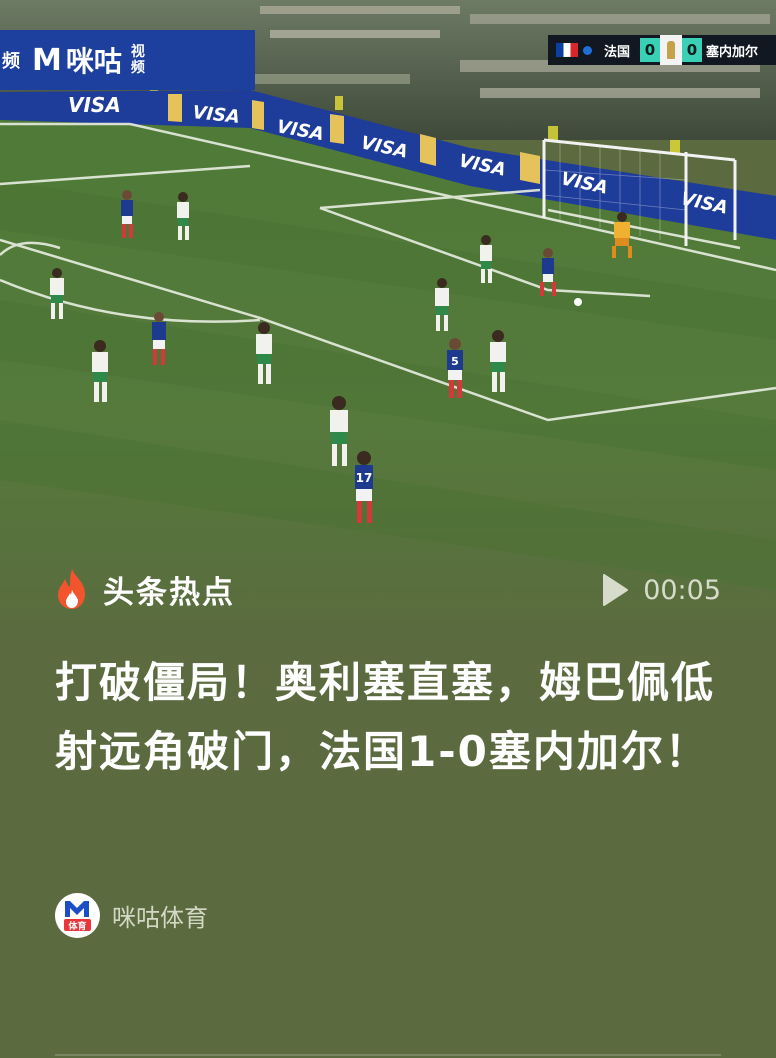  What do you see at coordinates (77, 926) in the screenshot?
I see `source-logo-text: 体育` at bounding box center [77, 926].